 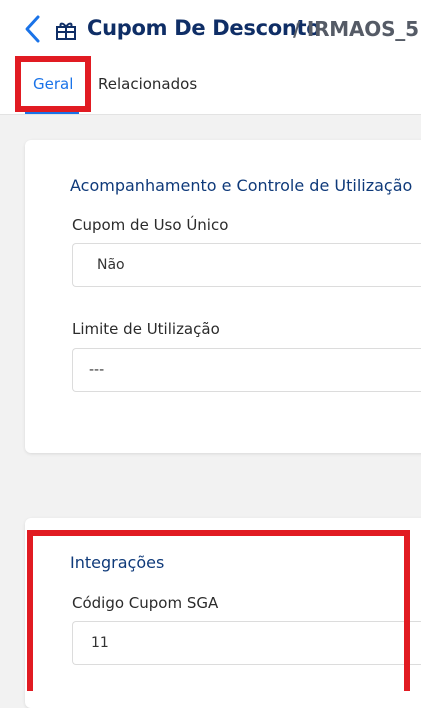 What do you see at coordinates (117, 562) in the screenshot?
I see `section-title-integrations: Integrações` at bounding box center [117, 562].